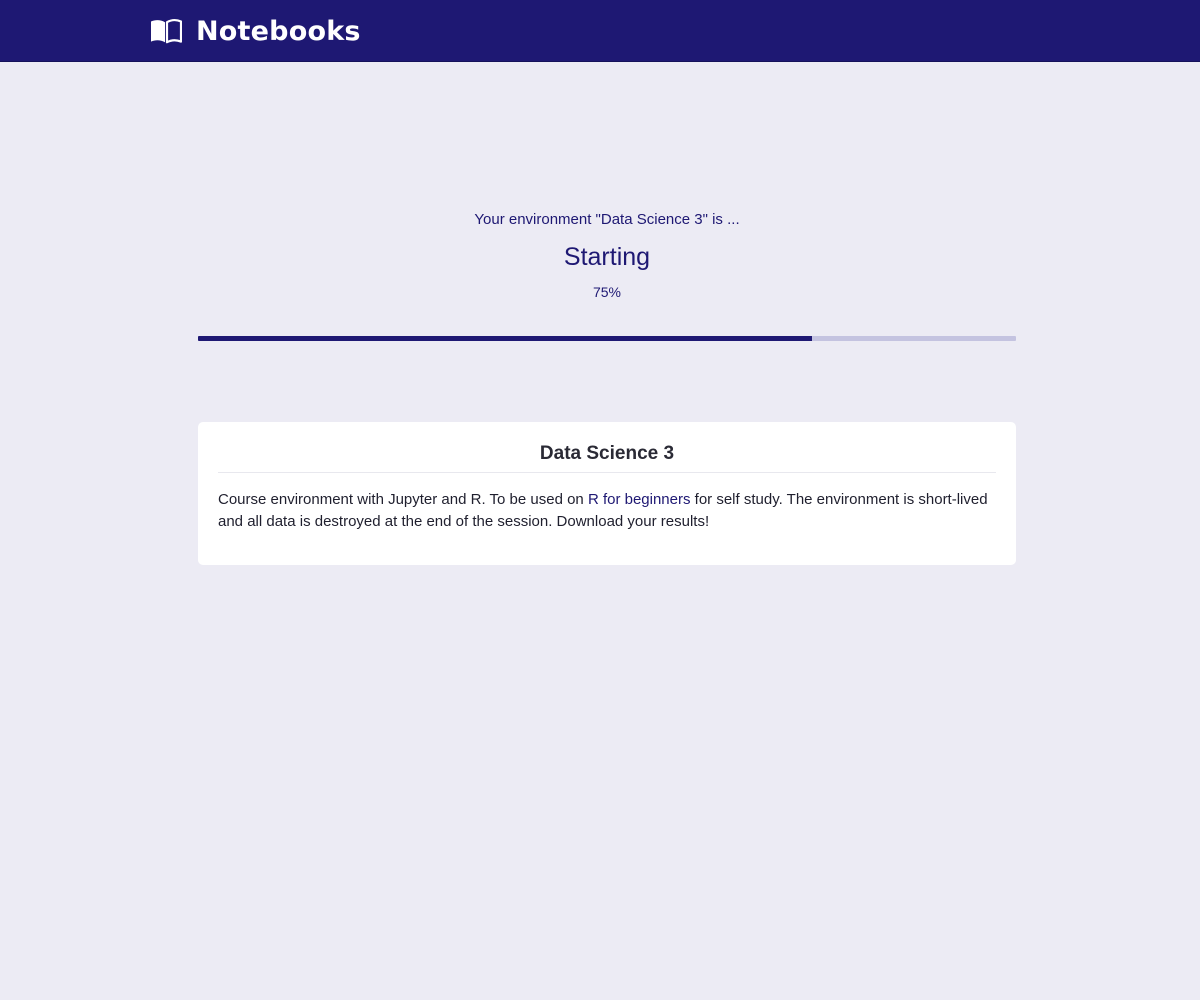 The image size is (1200, 1000). What do you see at coordinates (607, 292) in the screenshot?
I see `progress-percent-label: 75%` at bounding box center [607, 292].